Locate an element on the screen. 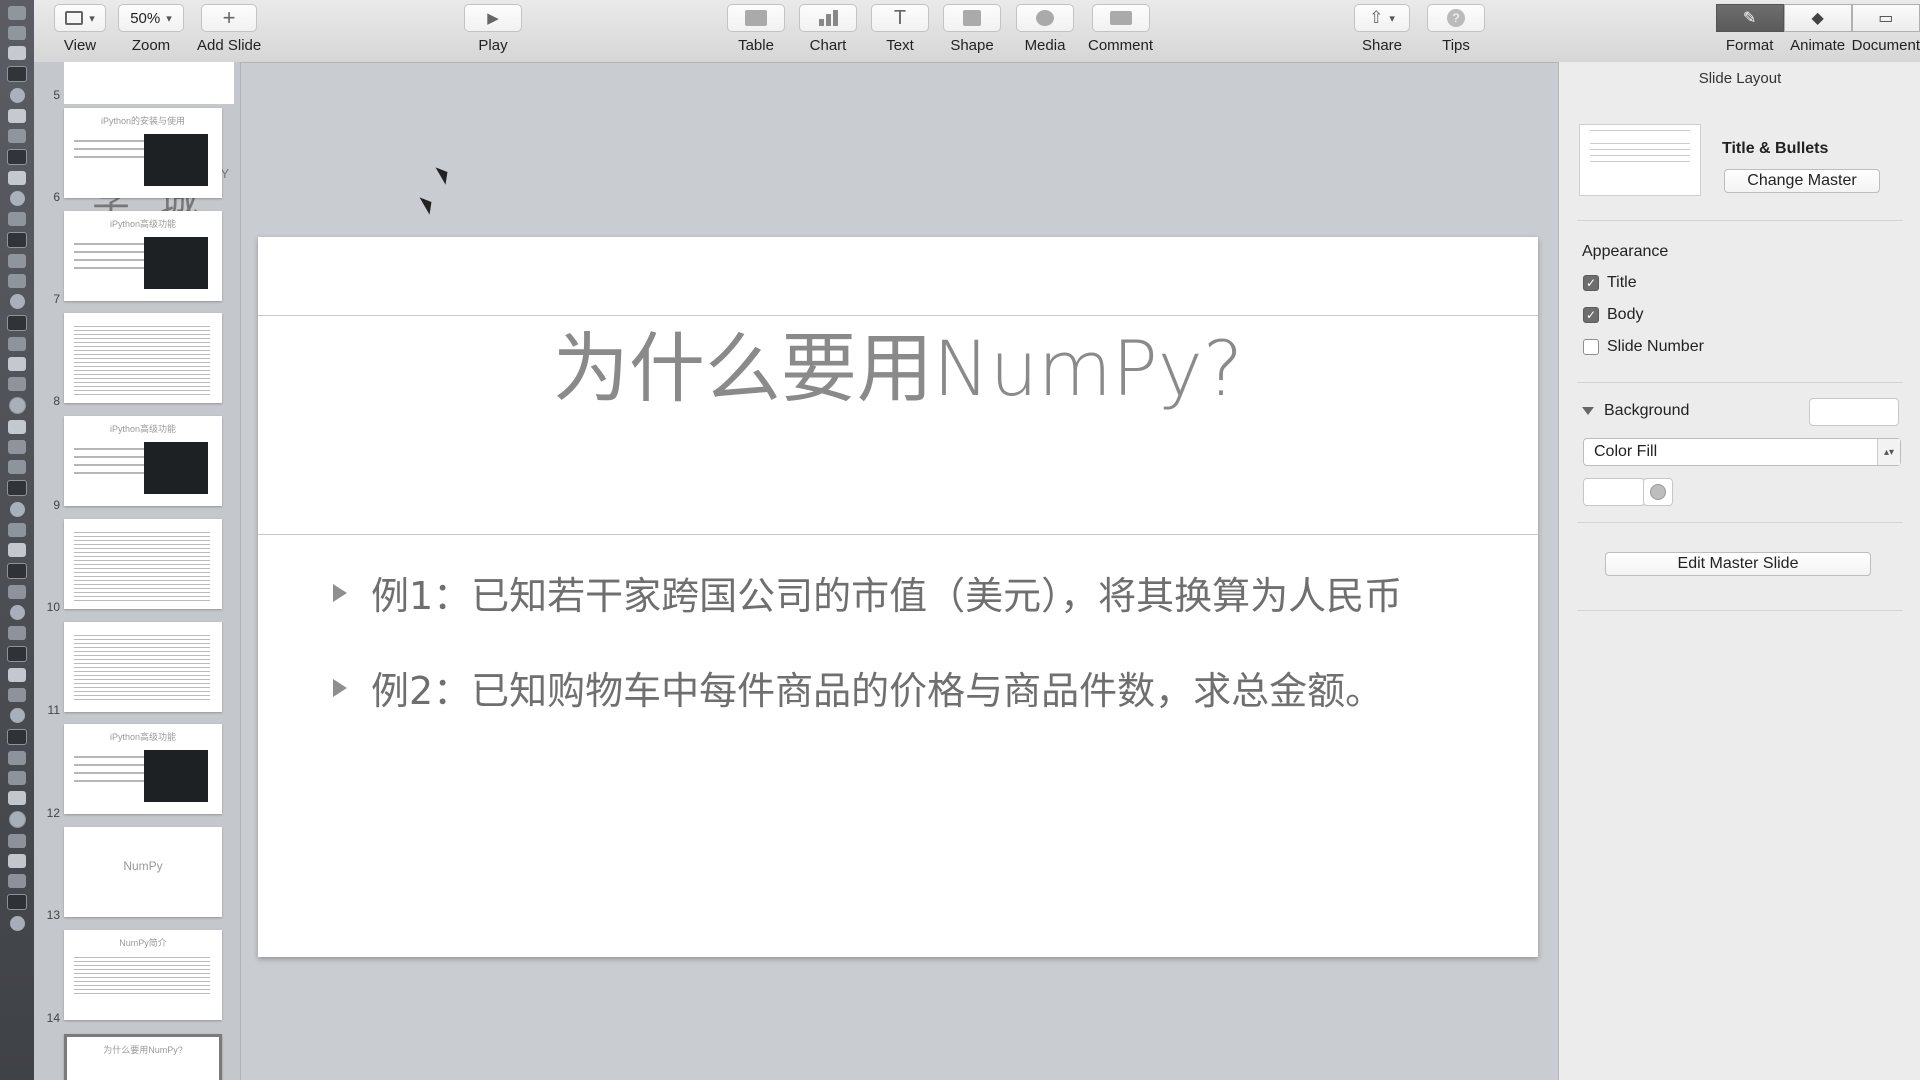  zoom-select: 50% ▾ is located at coordinates (151, 18).